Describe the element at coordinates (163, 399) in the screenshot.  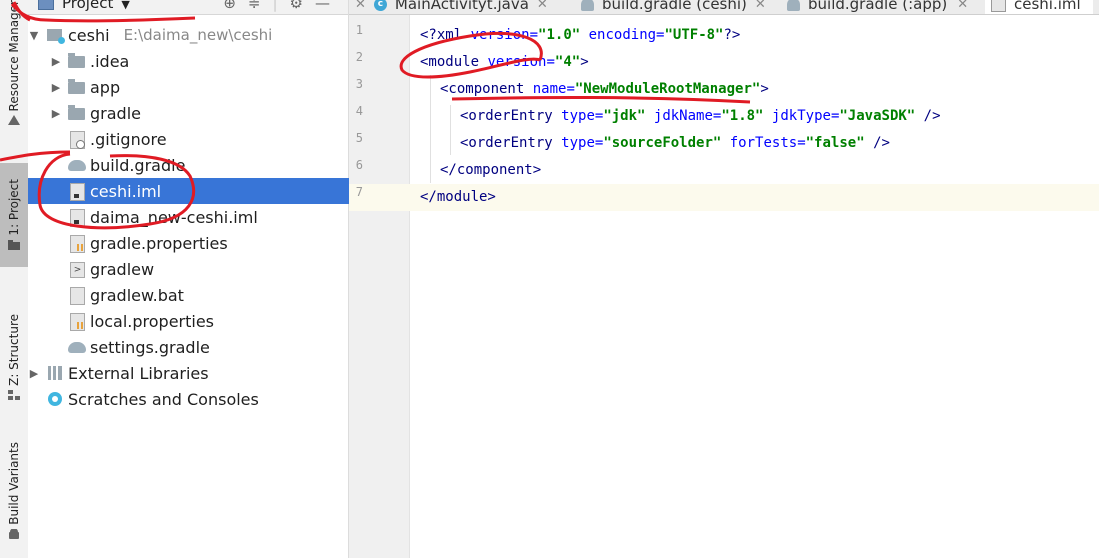
I see `tree-item-label: Scratches and Consoles` at that location.